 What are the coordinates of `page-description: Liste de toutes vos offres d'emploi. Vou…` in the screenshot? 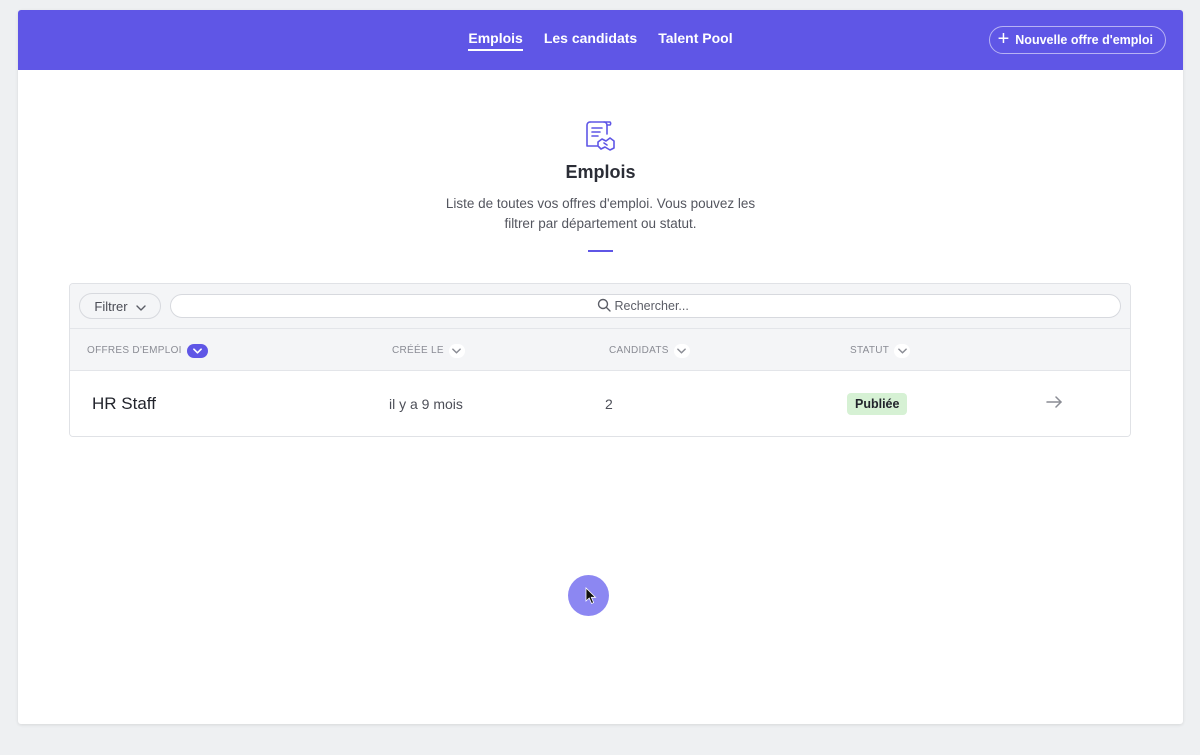 It's located at (600, 213).